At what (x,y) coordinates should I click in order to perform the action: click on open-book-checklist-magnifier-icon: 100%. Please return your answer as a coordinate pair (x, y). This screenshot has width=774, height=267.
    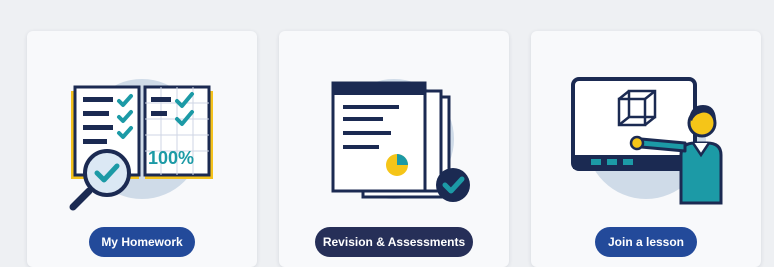
    Looking at the image, I should click on (141, 145).